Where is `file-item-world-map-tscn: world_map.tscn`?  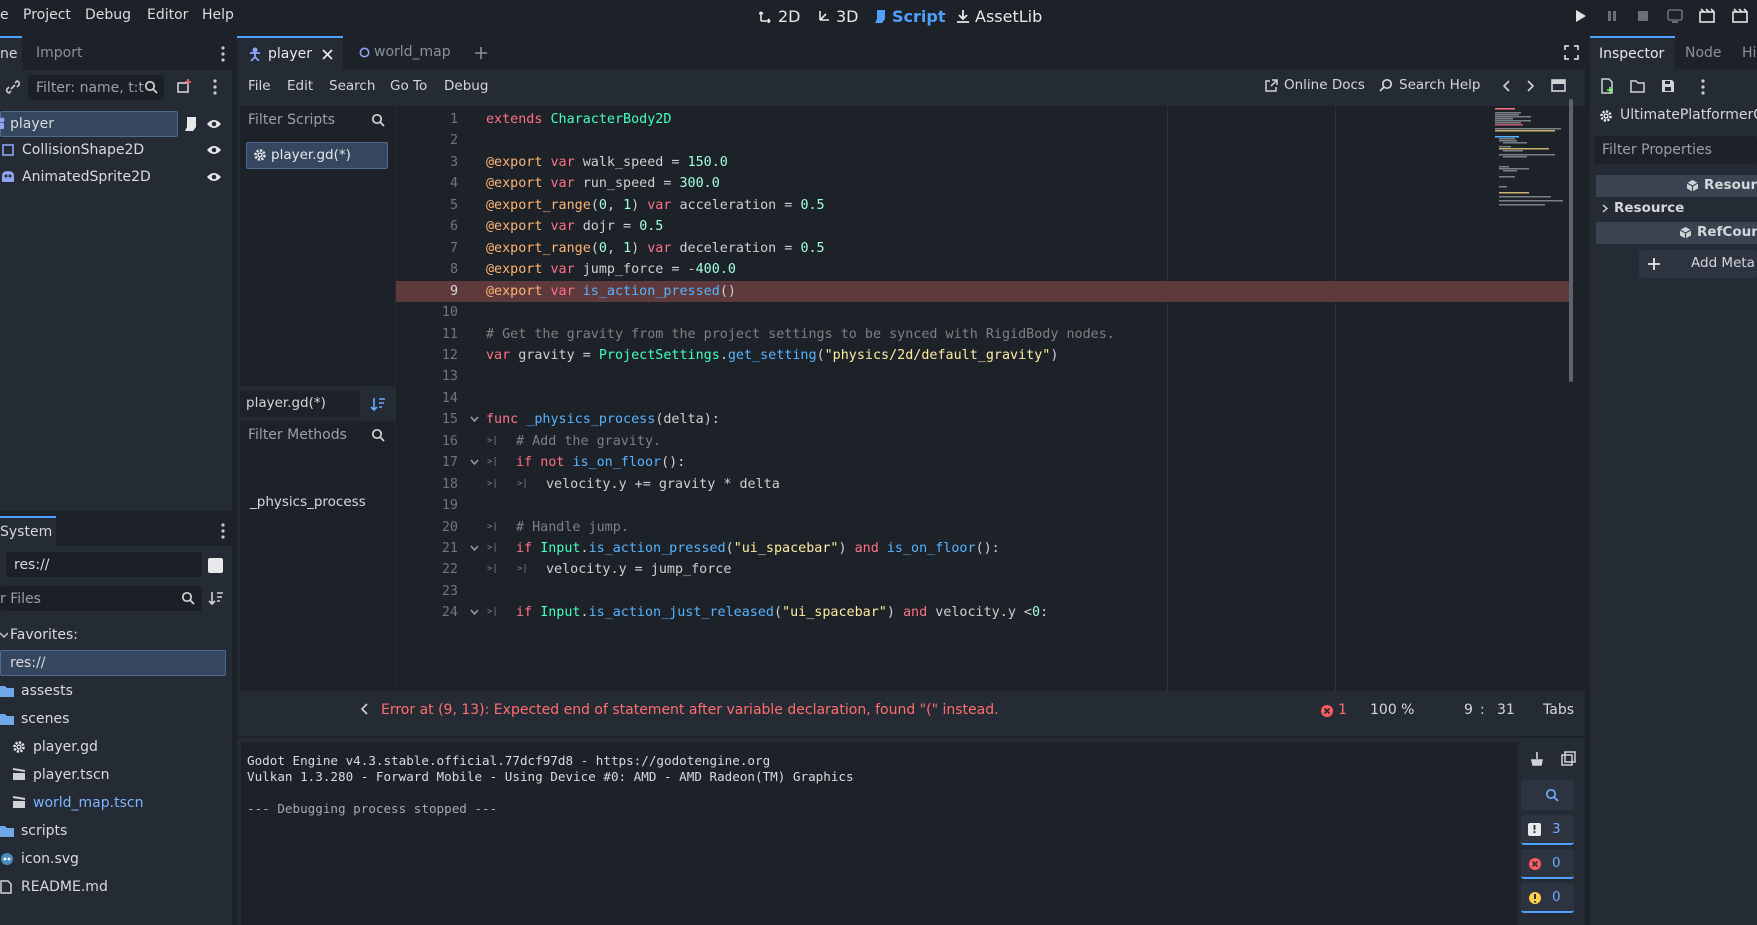 file-item-world-map-tscn: world_map.tscn is located at coordinates (77, 802).